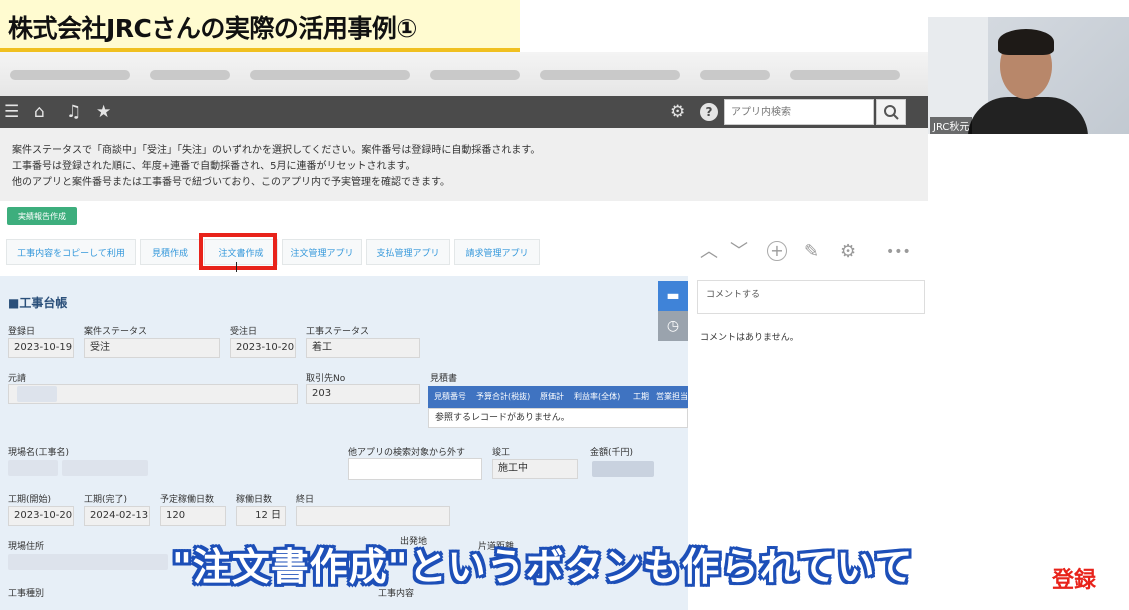 The height and width of the screenshot is (610, 1129). What do you see at coordinates (749, 338) in the screenshot?
I see `no-comment-message: コメントはありません。` at bounding box center [749, 338].